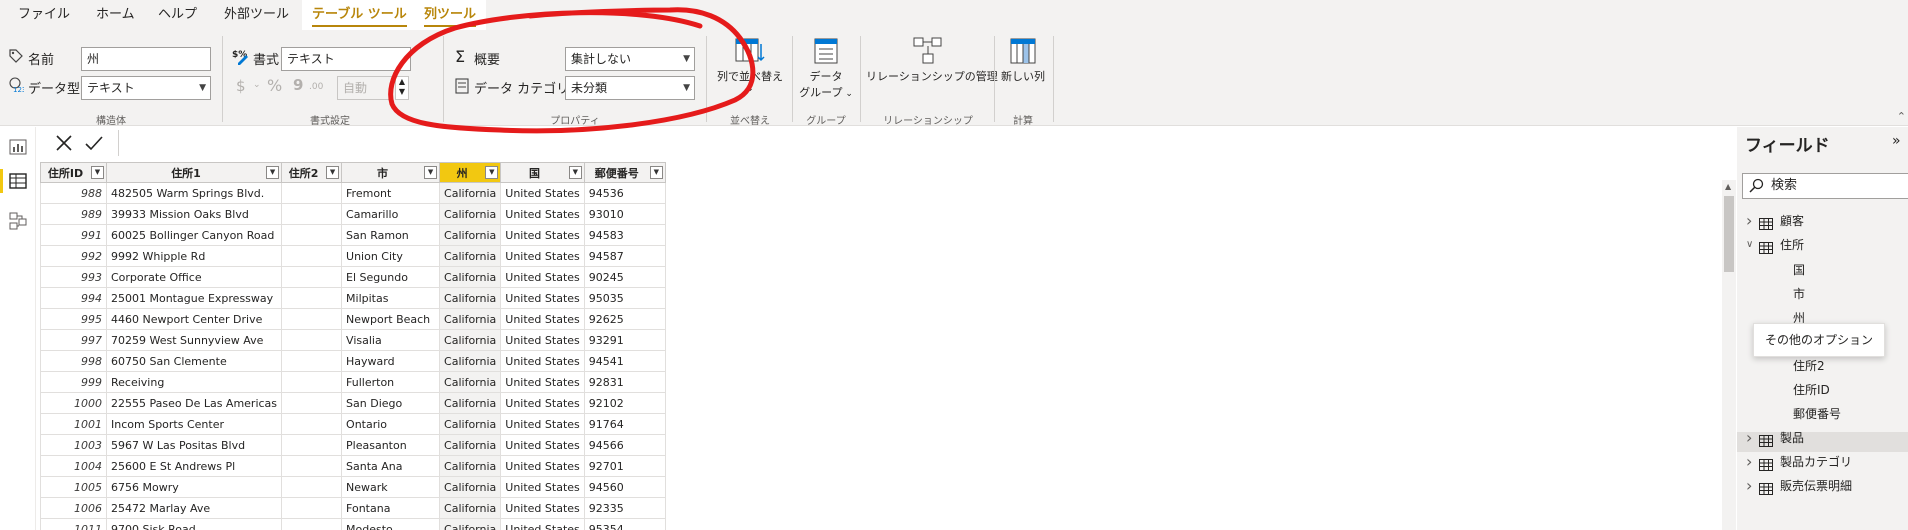 This screenshot has height=530, width=1908. I want to click on field-column-item: 住所2, so click(1809, 366).